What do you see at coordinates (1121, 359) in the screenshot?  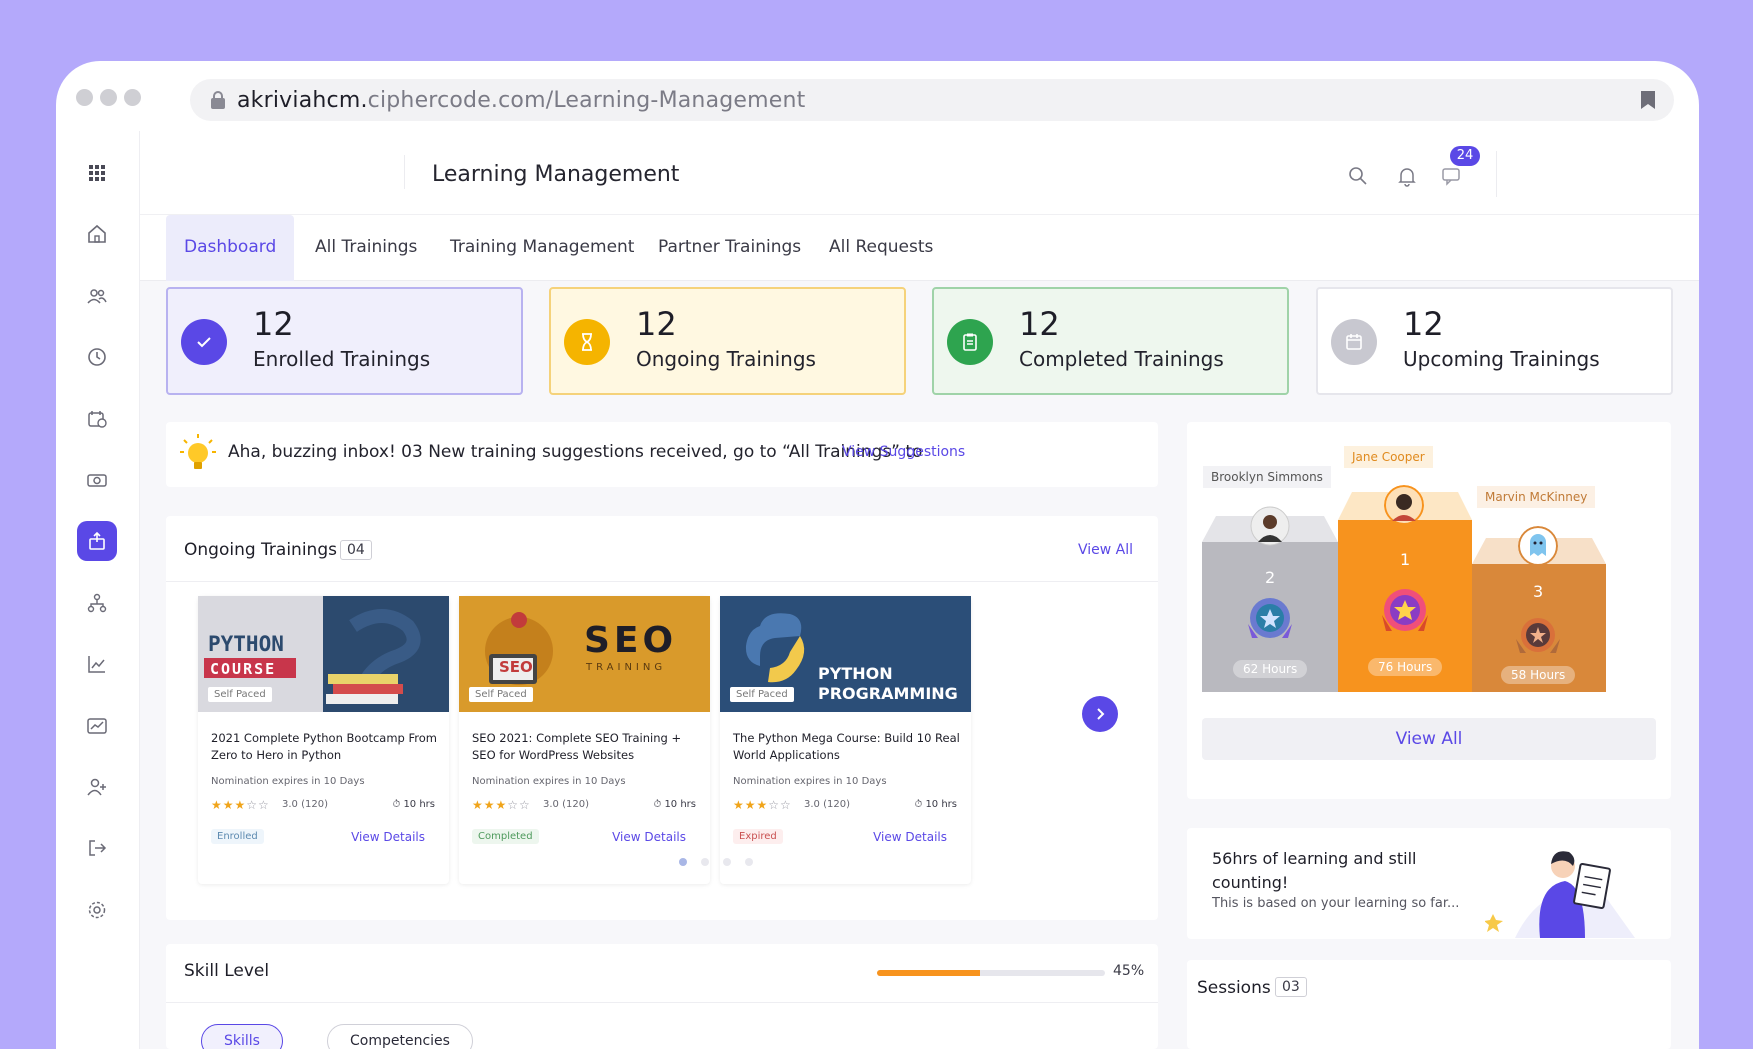 I see `stat-label: Completed Trainings` at bounding box center [1121, 359].